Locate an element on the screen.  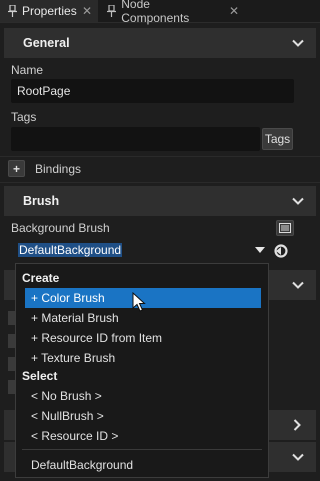
menu-item-default-background: DefaultBackground is located at coordinates (143, 465).